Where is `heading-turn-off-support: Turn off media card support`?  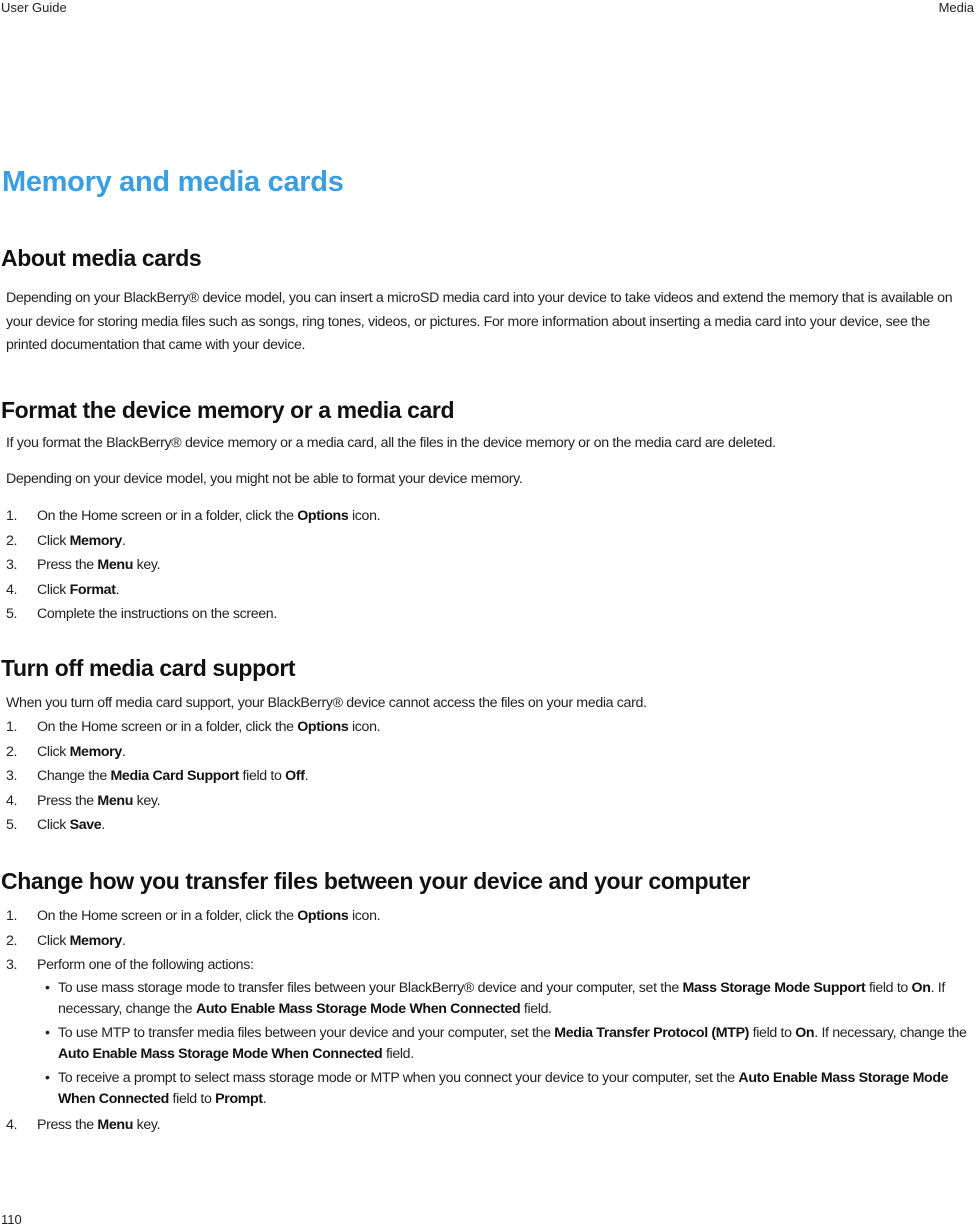
heading-turn-off-support: Turn off media card support is located at coordinates (148, 668).